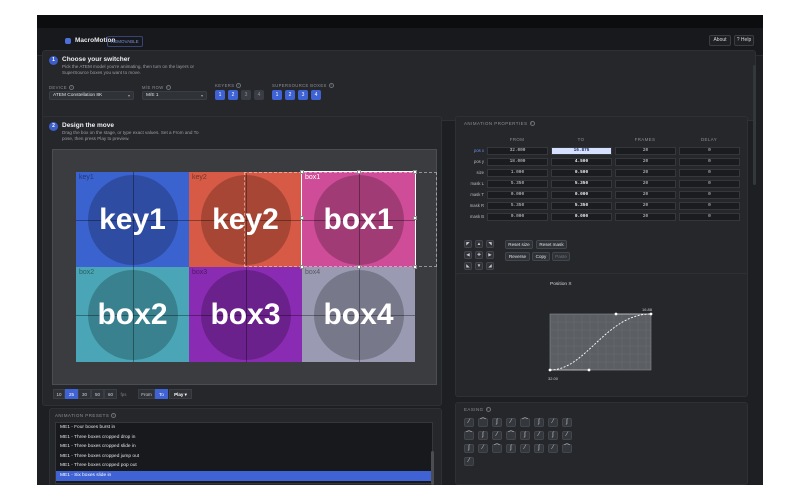 The image size is (800, 500). What do you see at coordinates (551, 244) in the screenshot?
I see `reset-mask-button: Reset mask` at bounding box center [551, 244].